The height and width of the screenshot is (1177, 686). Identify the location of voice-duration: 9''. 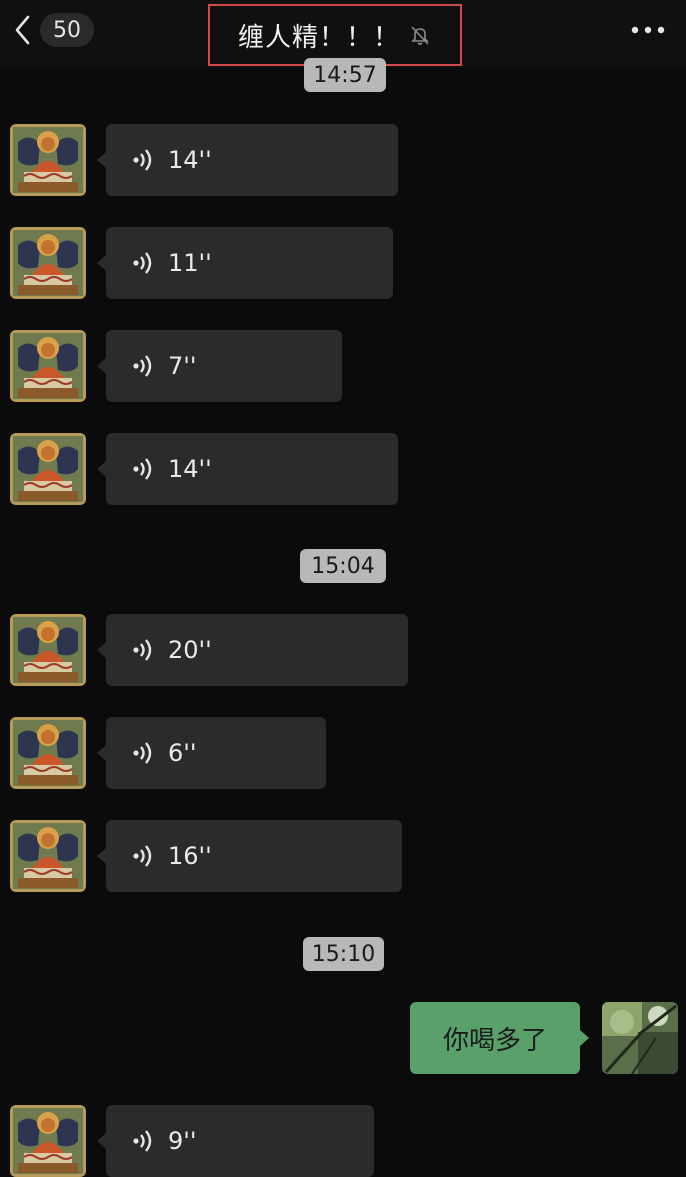
(182, 1141).